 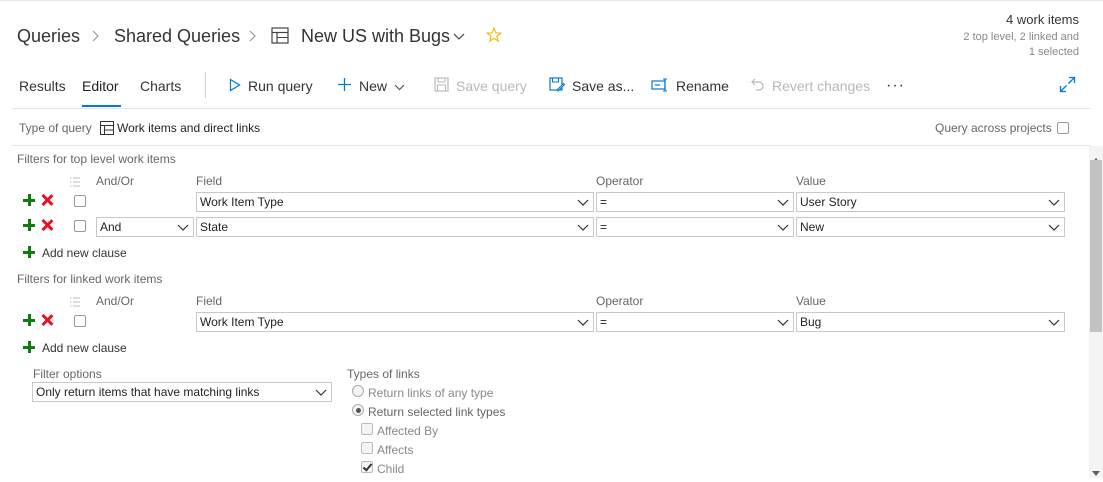 I want to click on query-across-projects-label: Query across projects, so click(x=993, y=128).